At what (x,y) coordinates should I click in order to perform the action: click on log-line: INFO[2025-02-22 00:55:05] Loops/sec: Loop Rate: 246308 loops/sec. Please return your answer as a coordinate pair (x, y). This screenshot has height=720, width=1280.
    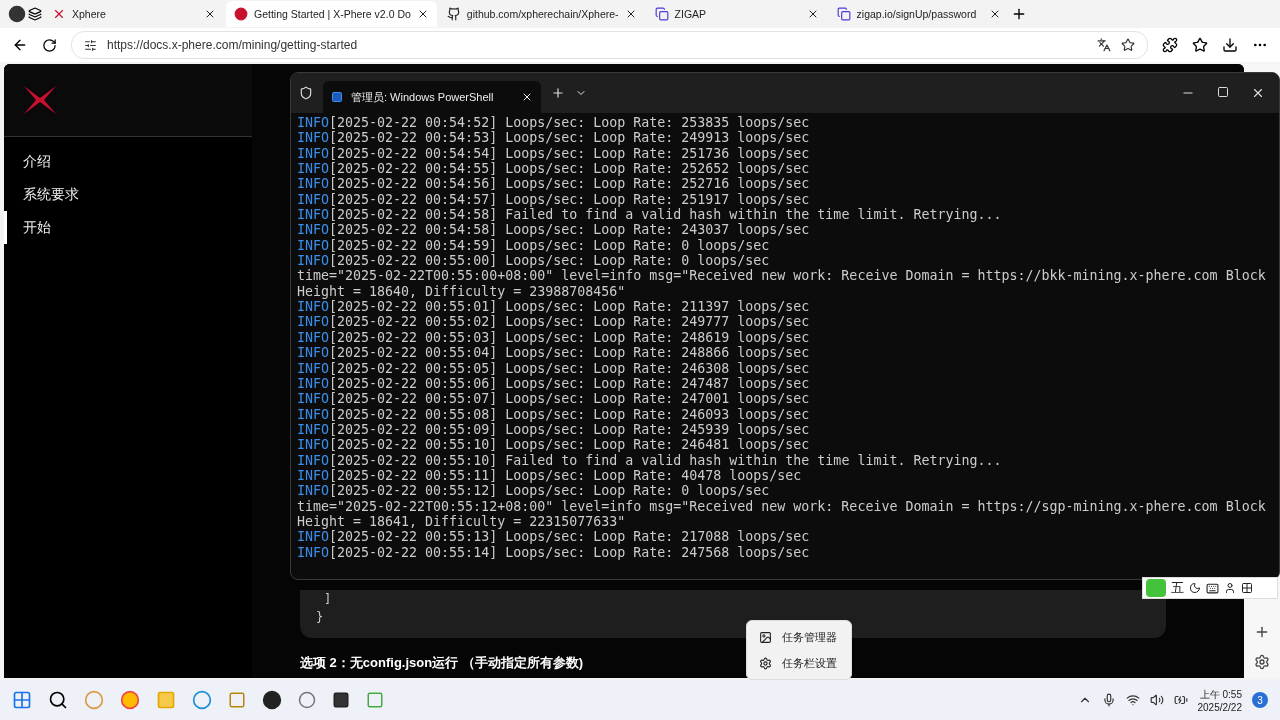
    Looking at the image, I should click on (554, 368).